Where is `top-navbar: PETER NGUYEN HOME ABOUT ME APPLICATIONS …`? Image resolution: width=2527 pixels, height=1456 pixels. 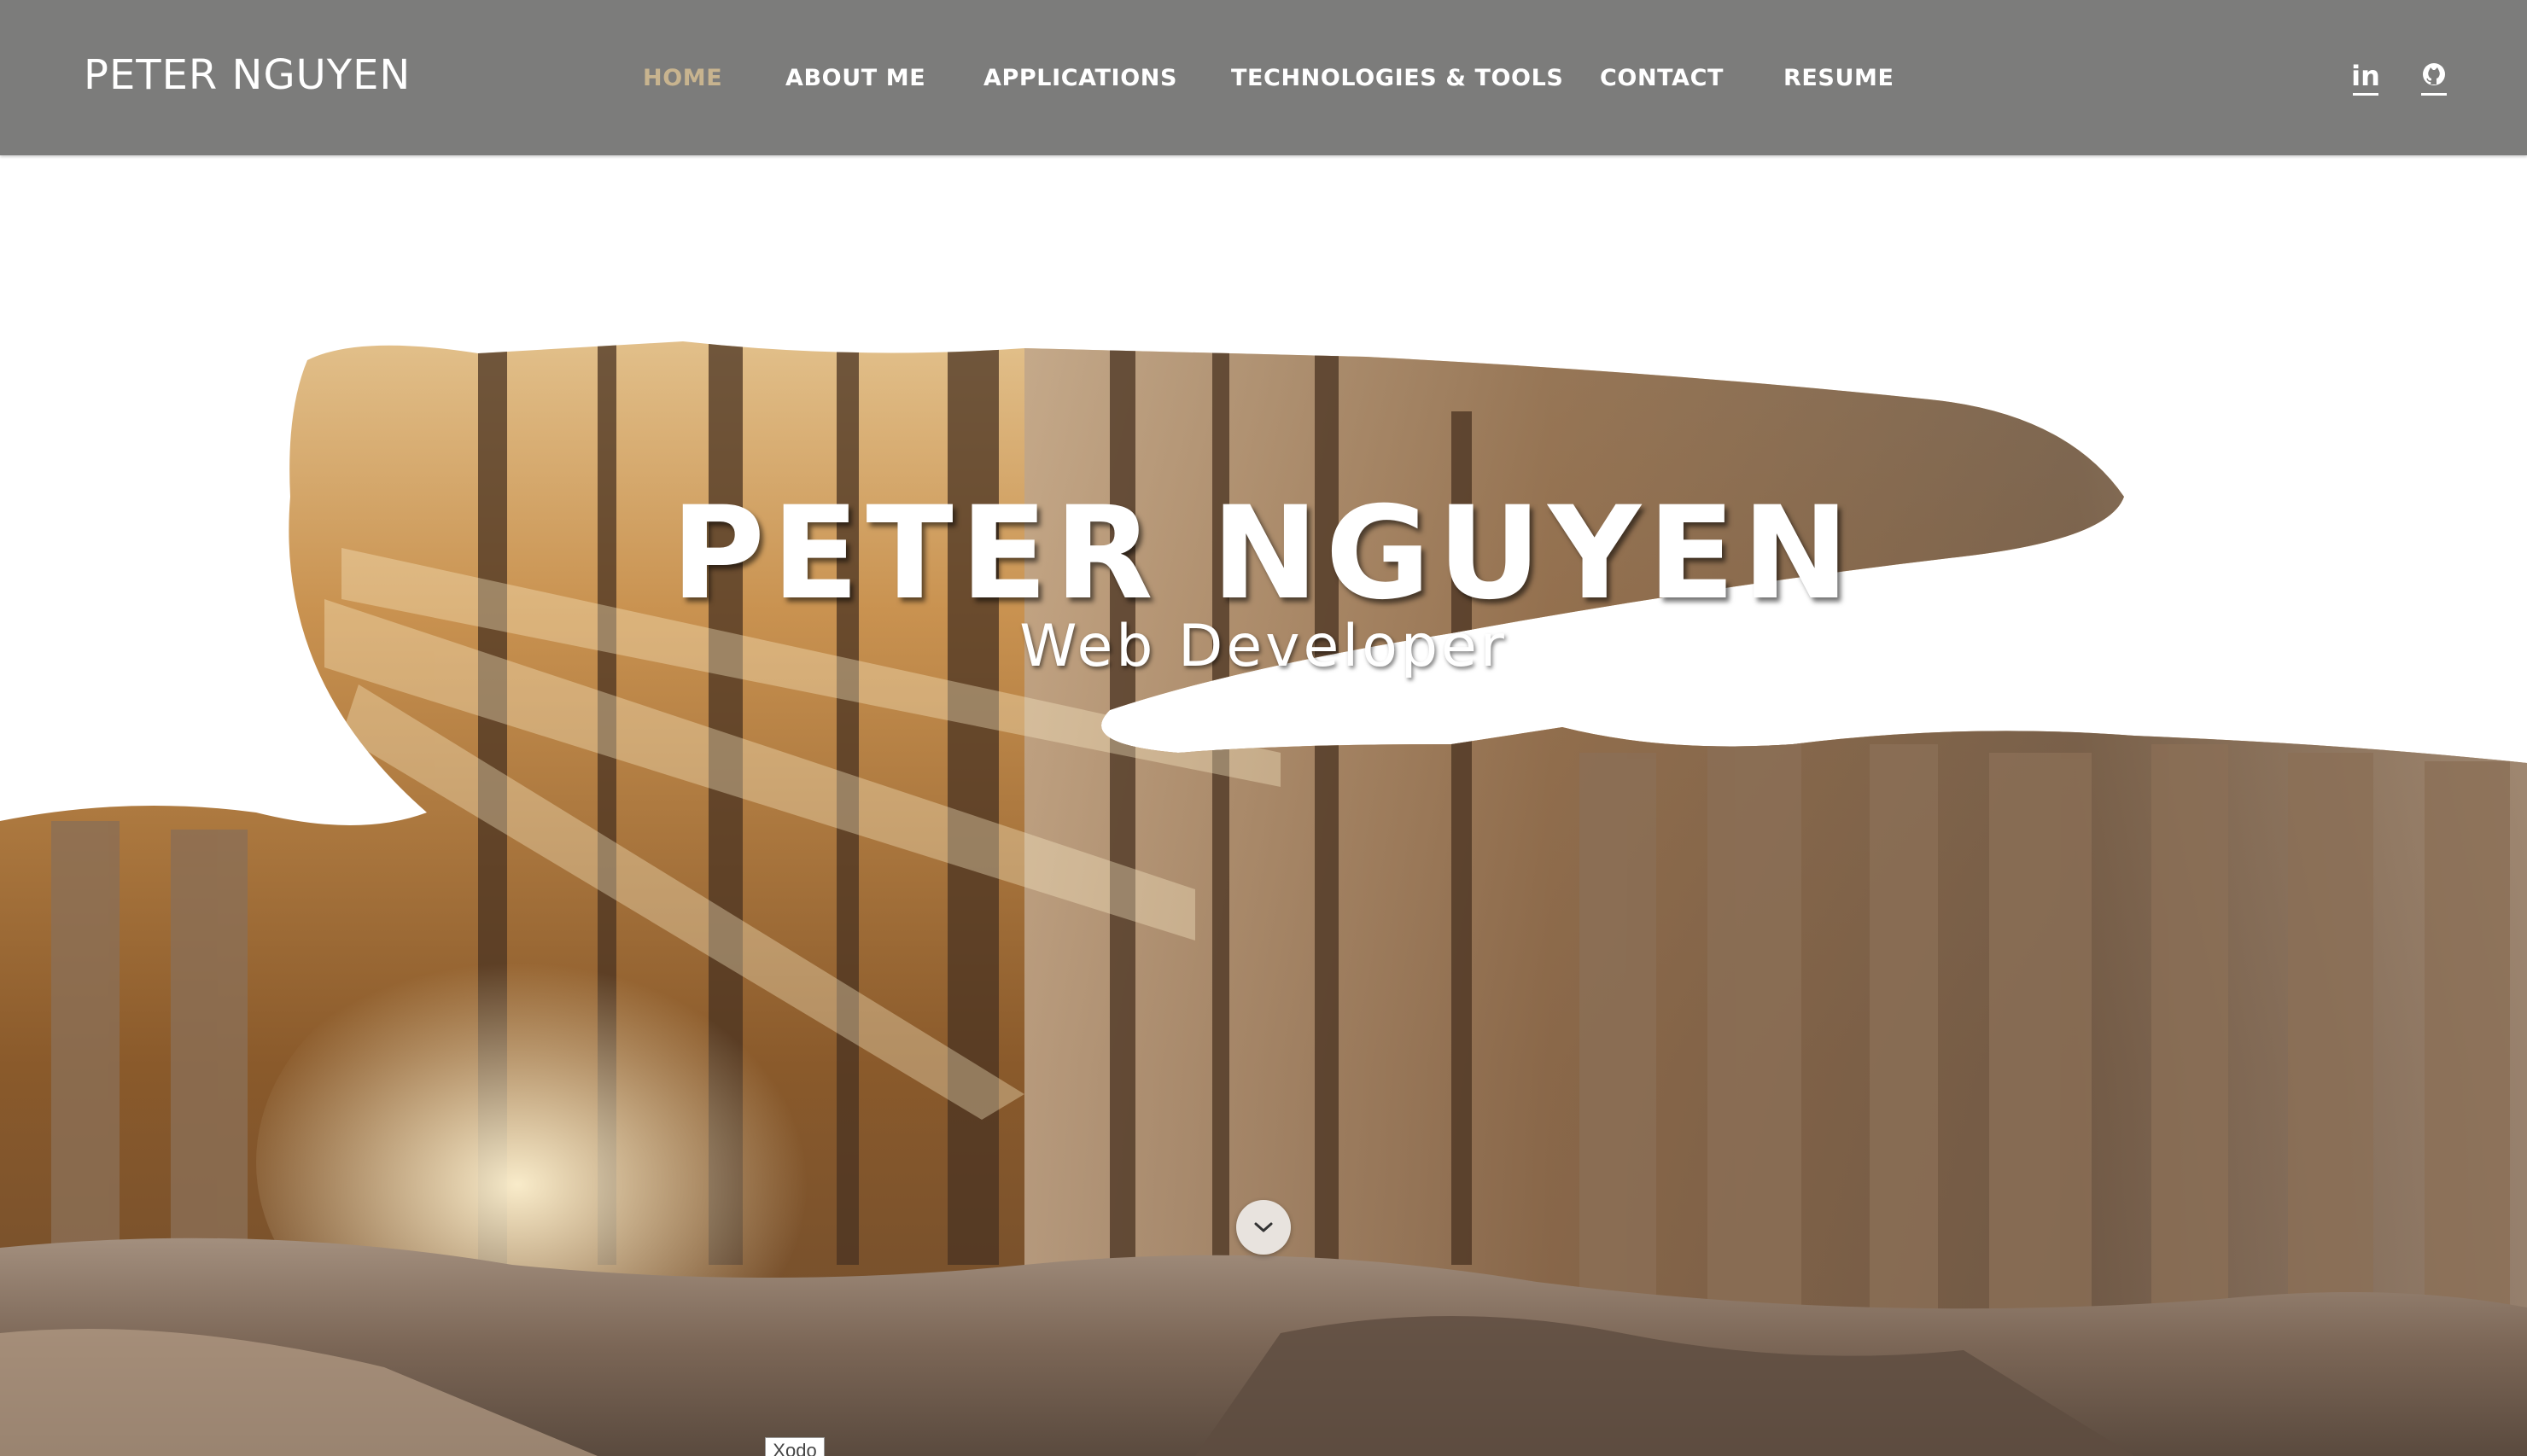
top-navbar: PETER NGUYEN HOME ABOUT ME APPLICATIONS … is located at coordinates (1263, 77).